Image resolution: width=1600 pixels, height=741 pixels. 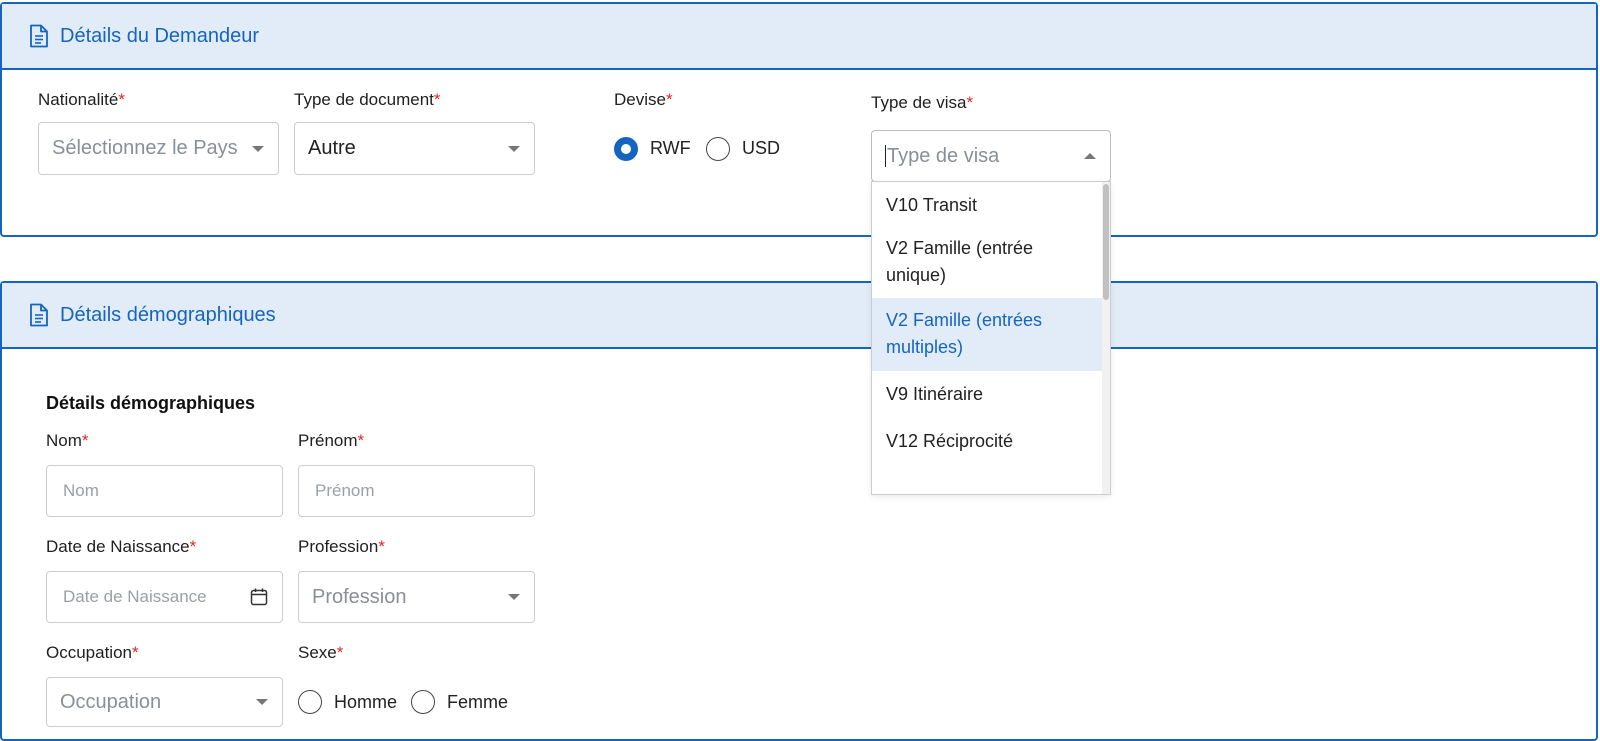 I want to click on chevron-up-icon, so click(x=1090, y=156).